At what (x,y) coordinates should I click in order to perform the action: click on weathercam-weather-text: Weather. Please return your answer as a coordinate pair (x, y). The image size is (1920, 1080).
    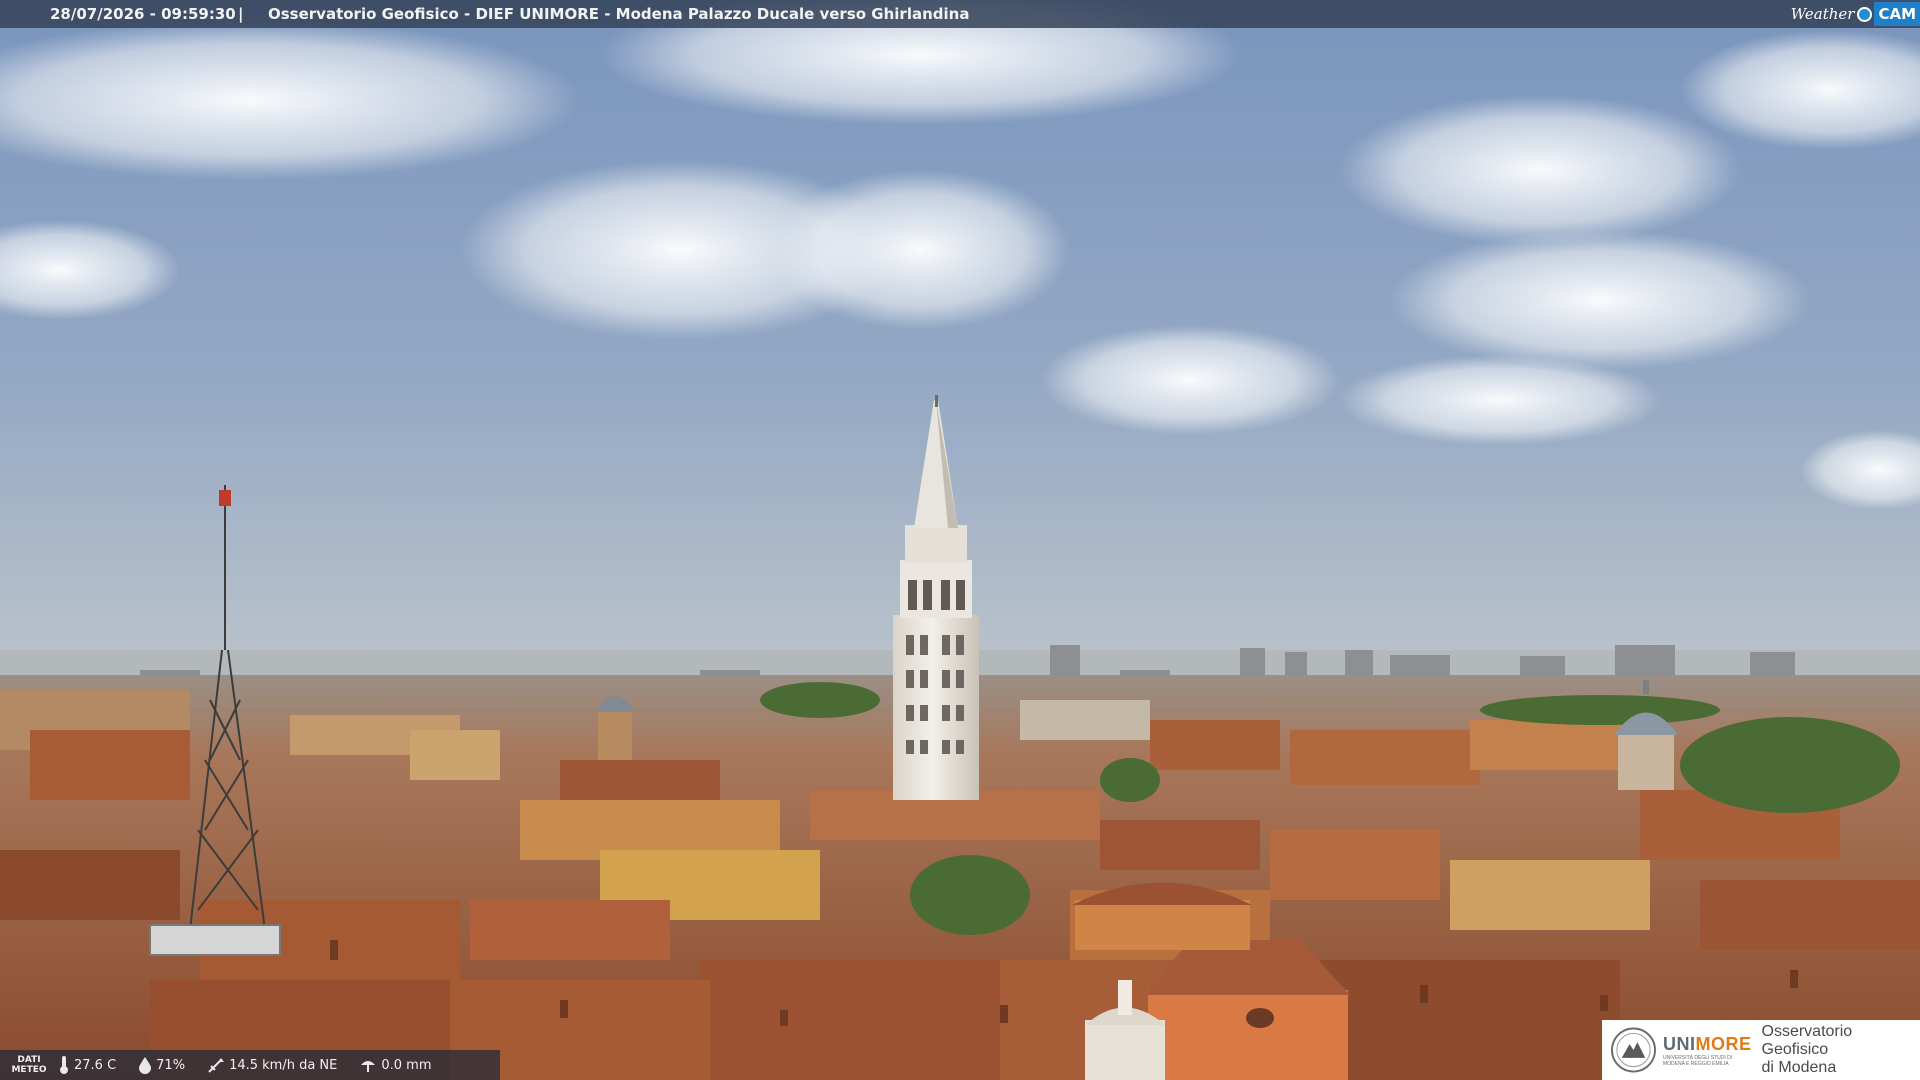
    Looking at the image, I should click on (1822, 14).